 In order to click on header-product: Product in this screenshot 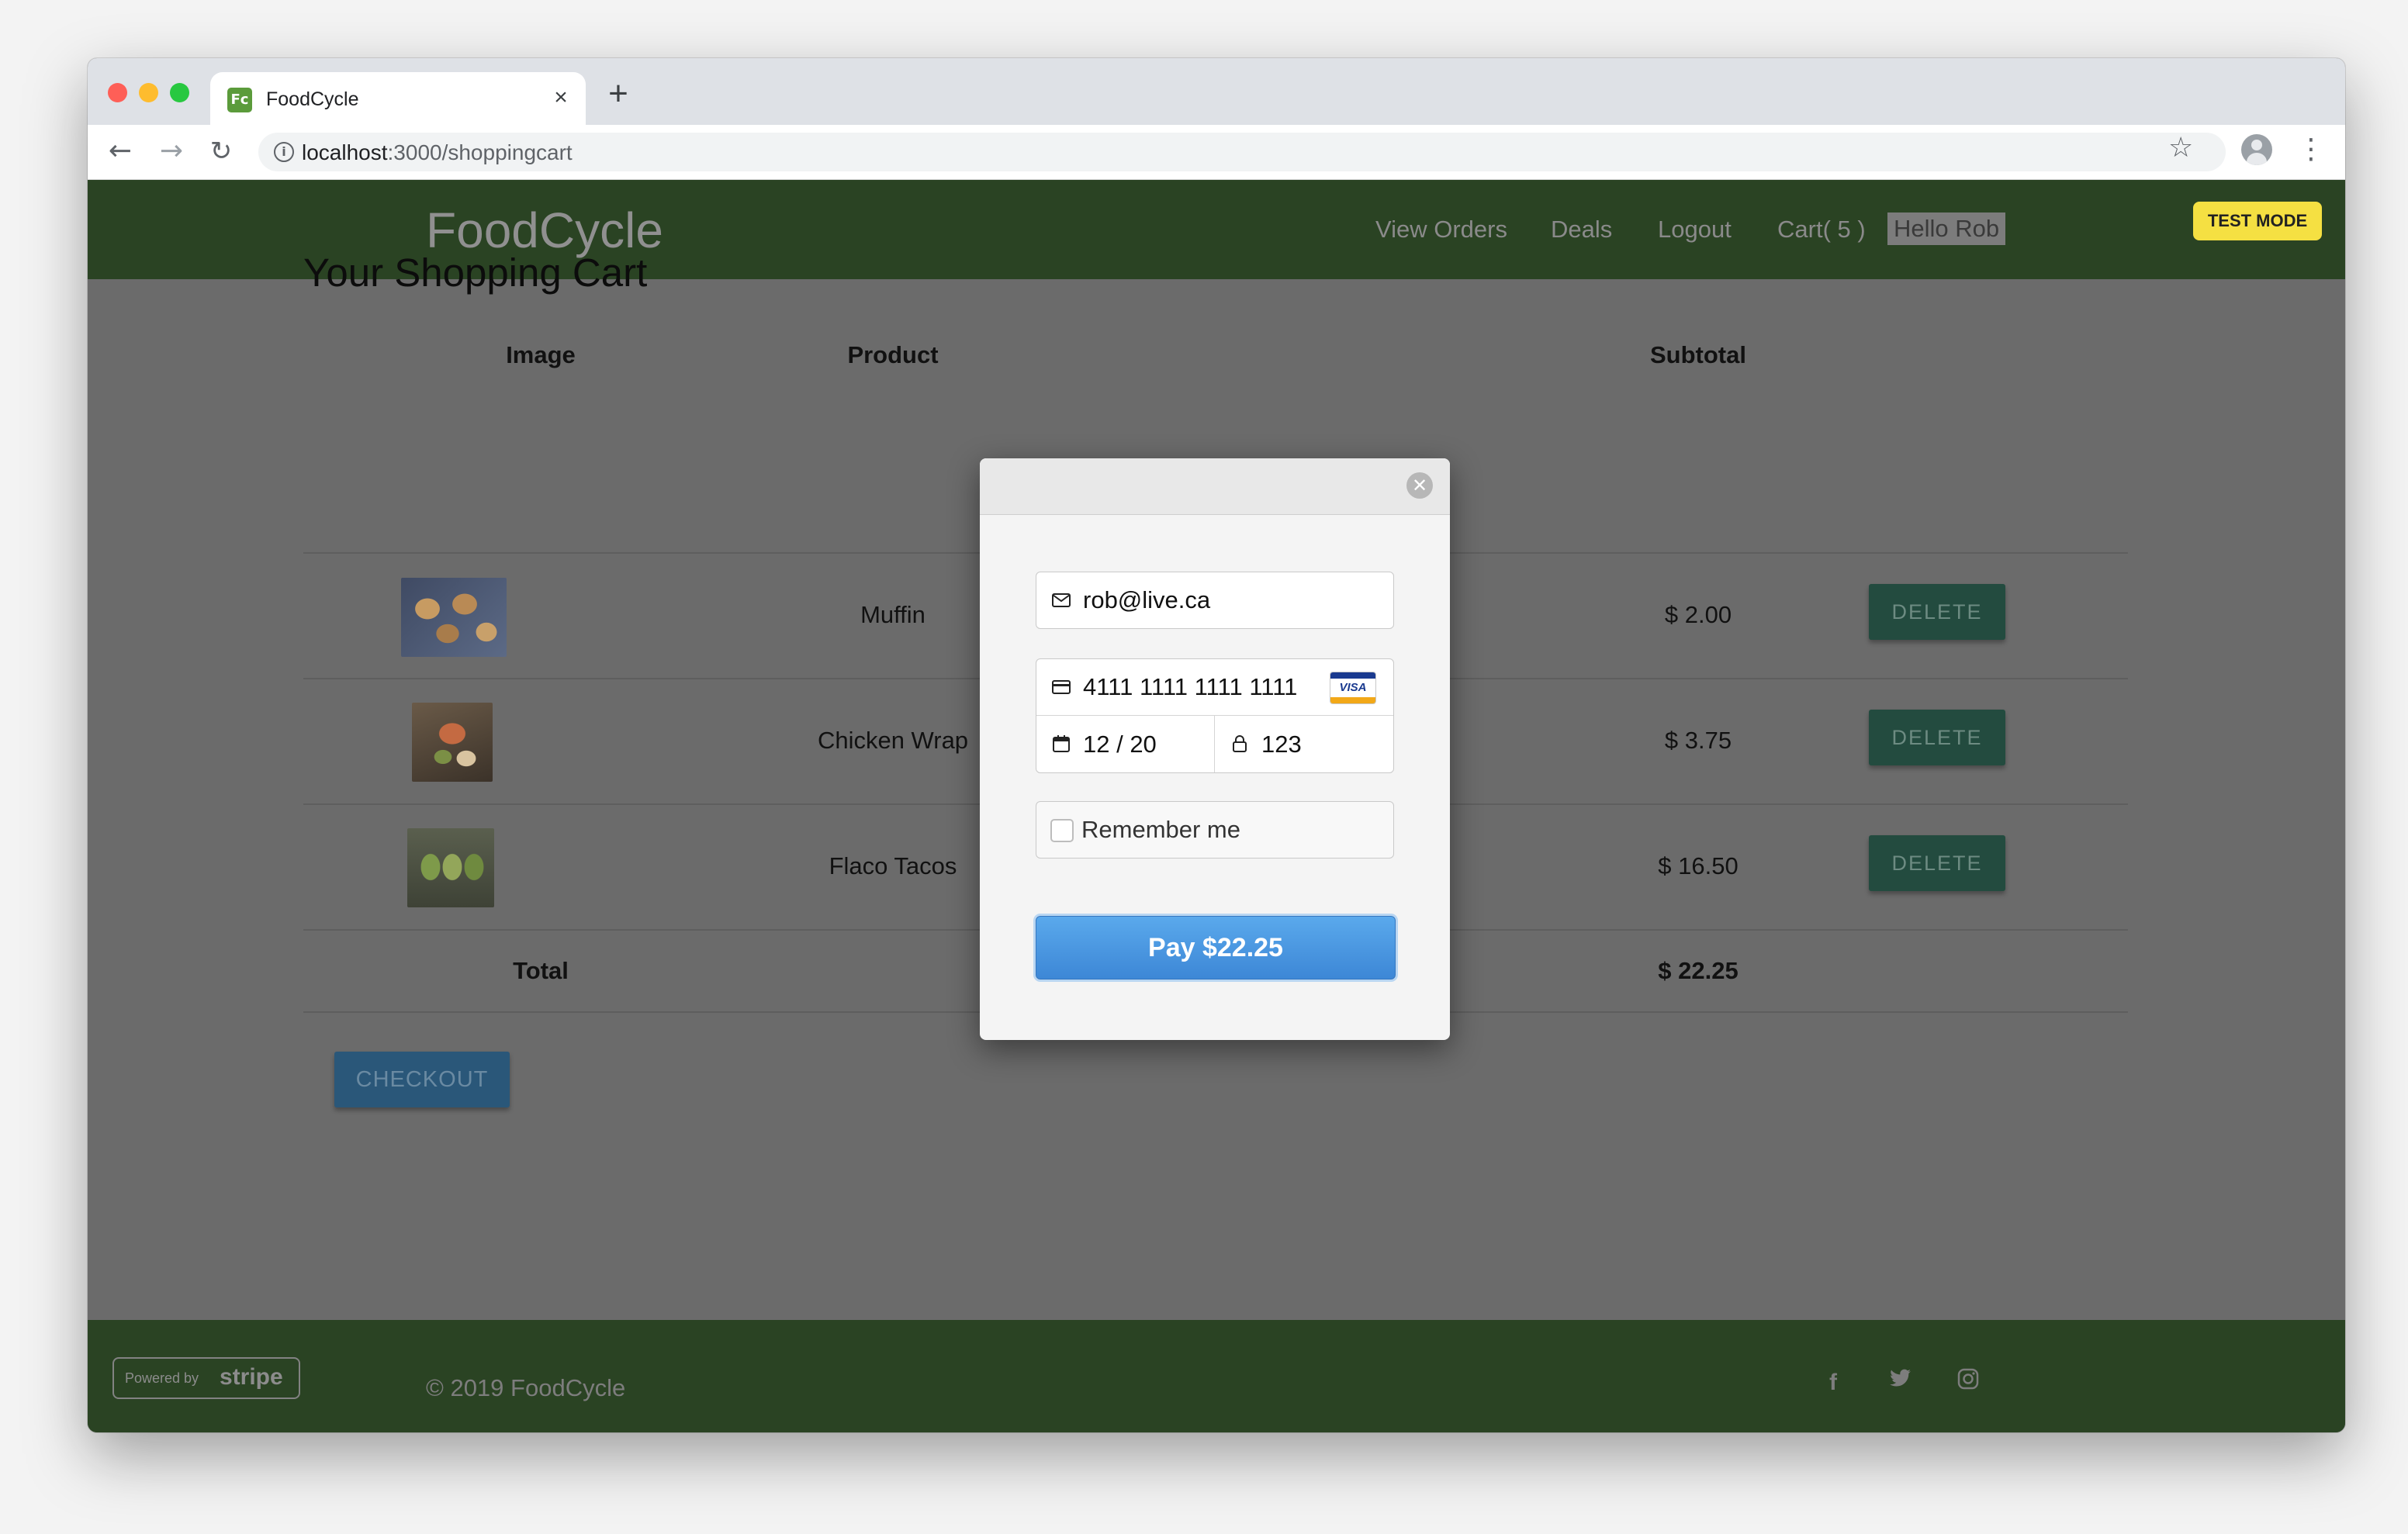, I will do `click(893, 354)`.